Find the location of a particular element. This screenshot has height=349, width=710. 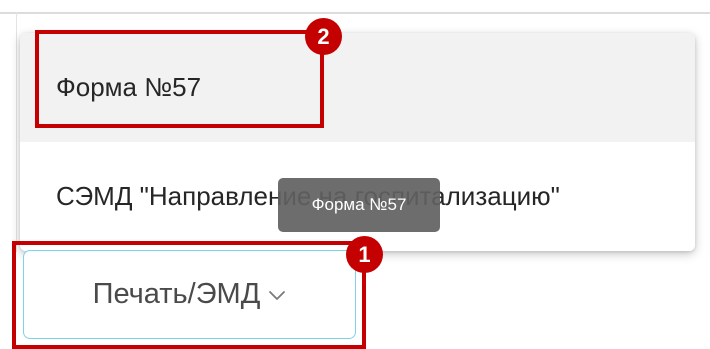

top-divider is located at coordinates (355, 13).